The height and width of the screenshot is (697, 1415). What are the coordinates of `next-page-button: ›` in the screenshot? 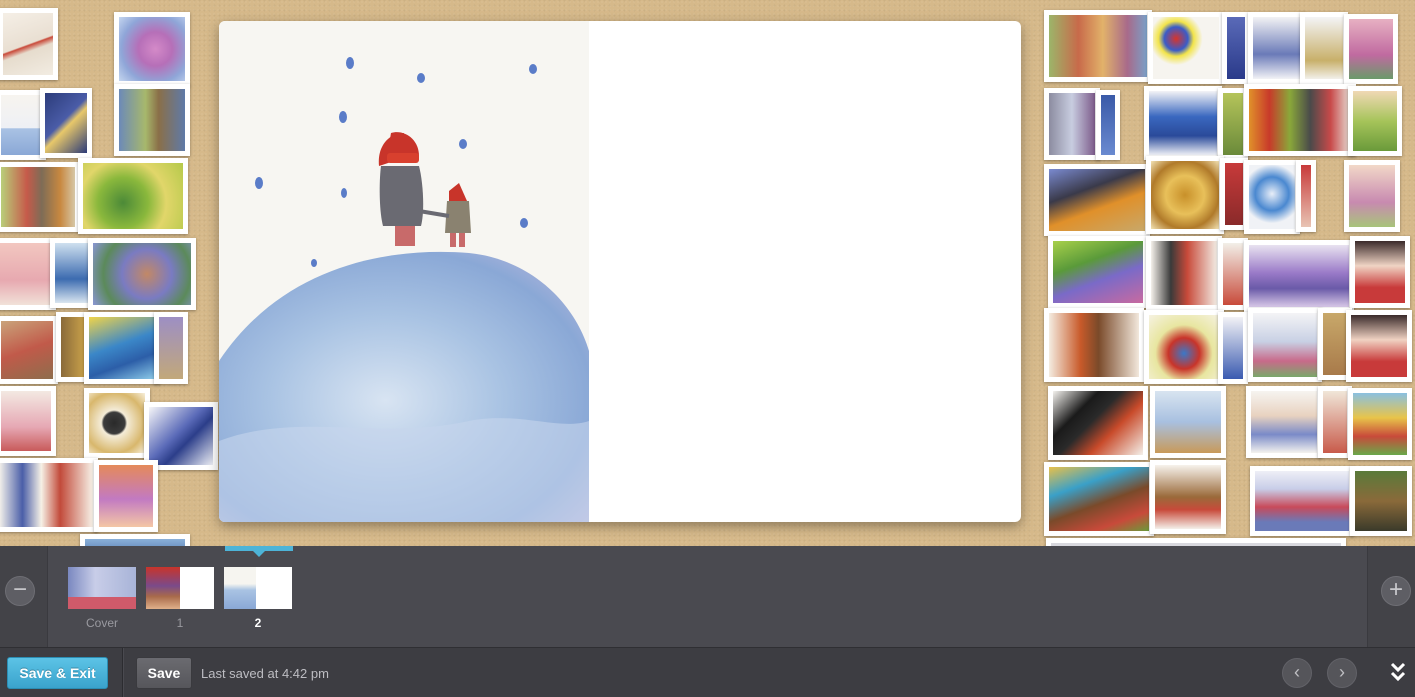 It's located at (1342, 673).